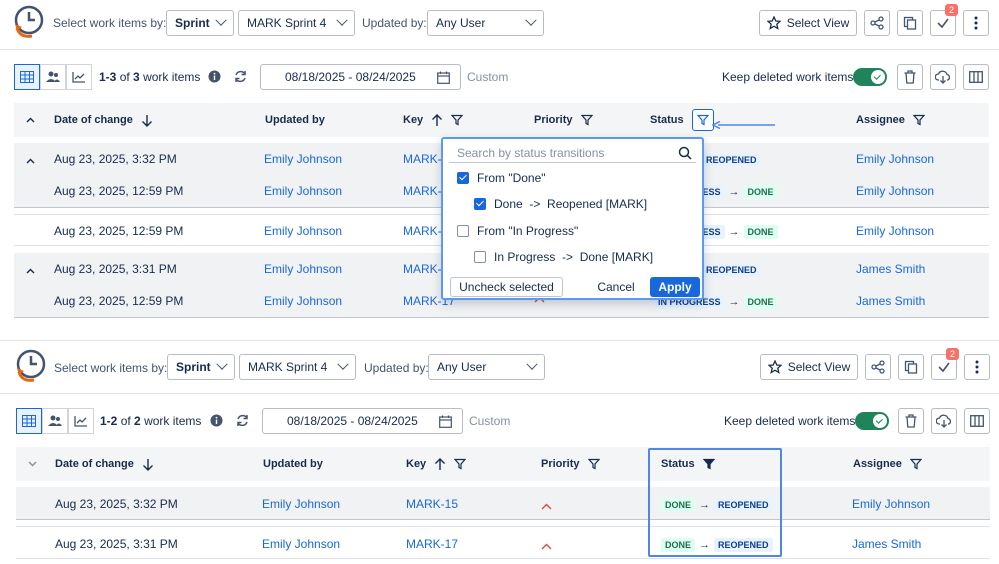 This screenshot has width=999, height=564. What do you see at coordinates (560, 204) in the screenshot?
I see `filter-item-done-reopened: Done -> Reopened [MARK]` at bounding box center [560, 204].